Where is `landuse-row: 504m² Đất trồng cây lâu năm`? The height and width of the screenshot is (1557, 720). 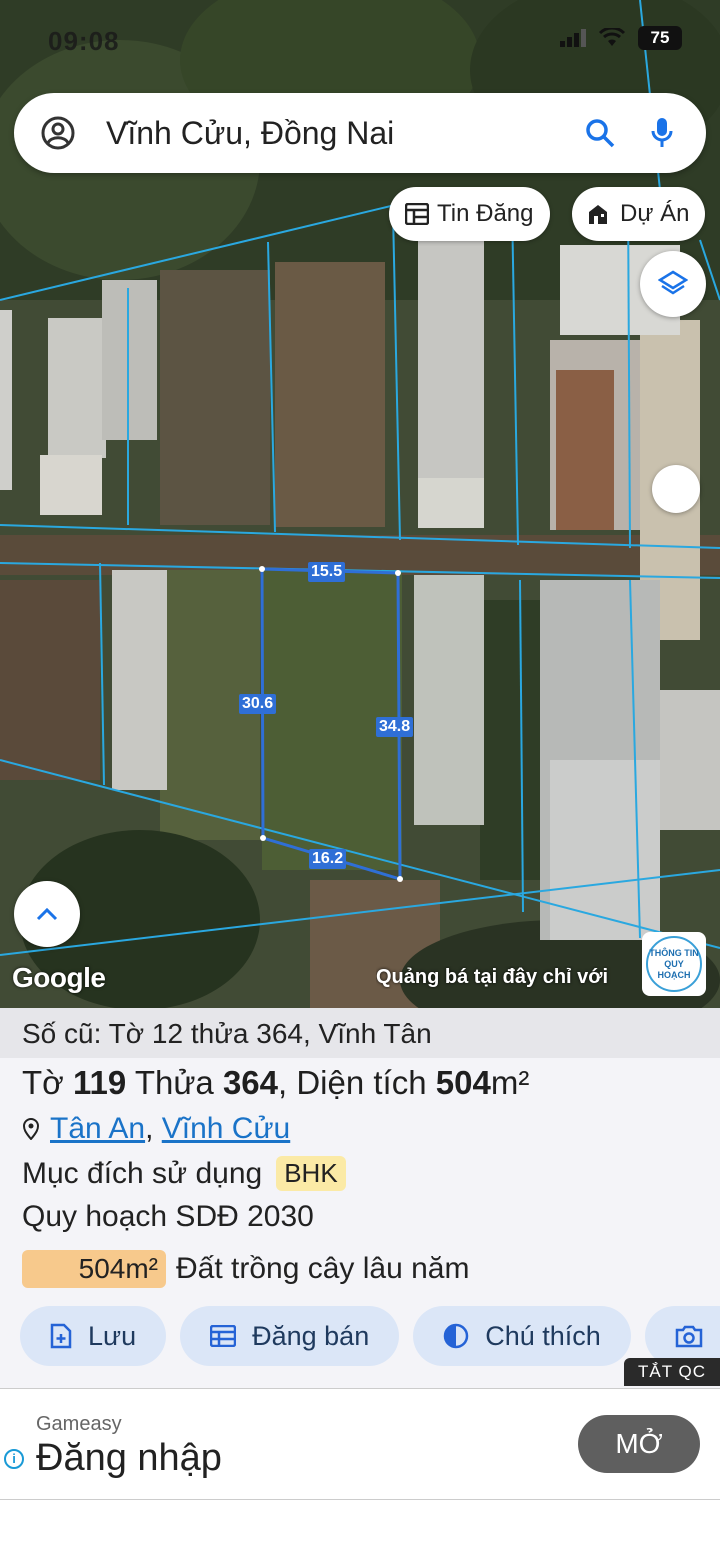 landuse-row: 504m² Đất trồng cây lâu năm is located at coordinates (245, 1269).